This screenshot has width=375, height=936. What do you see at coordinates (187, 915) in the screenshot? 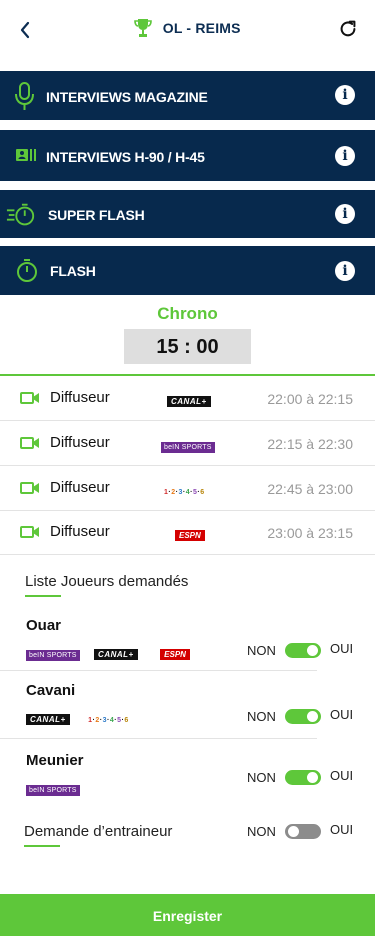
I see `save-button: Enregister` at bounding box center [187, 915].